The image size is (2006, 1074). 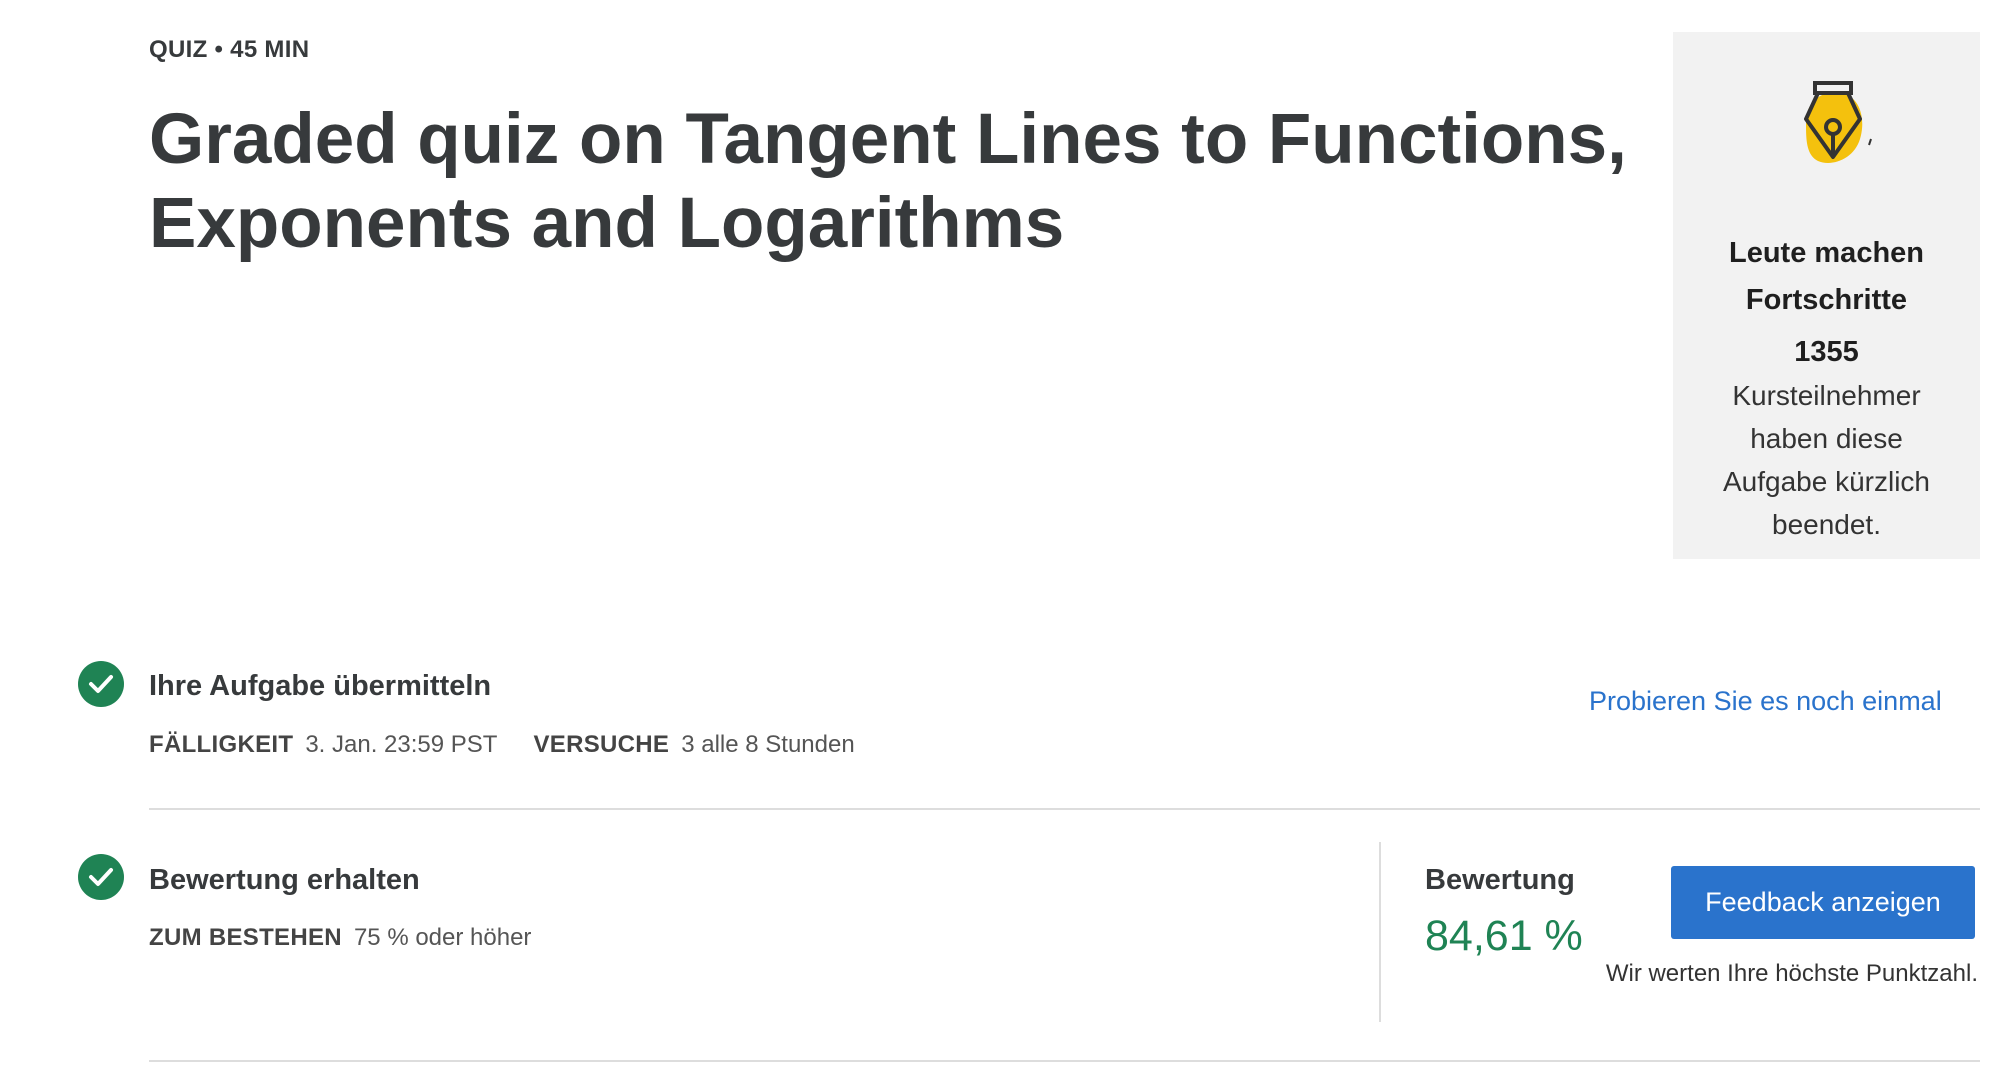 I want to click on feedback-button: Feedback anzeigen, so click(x=1823, y=902).